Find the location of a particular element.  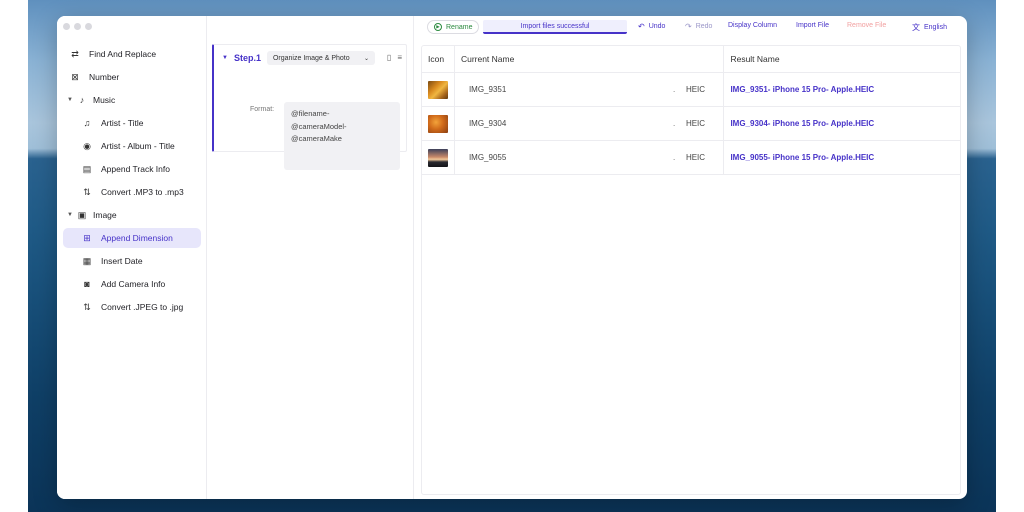

sidebar-item-label: Number is located at coordinates (104, 77).